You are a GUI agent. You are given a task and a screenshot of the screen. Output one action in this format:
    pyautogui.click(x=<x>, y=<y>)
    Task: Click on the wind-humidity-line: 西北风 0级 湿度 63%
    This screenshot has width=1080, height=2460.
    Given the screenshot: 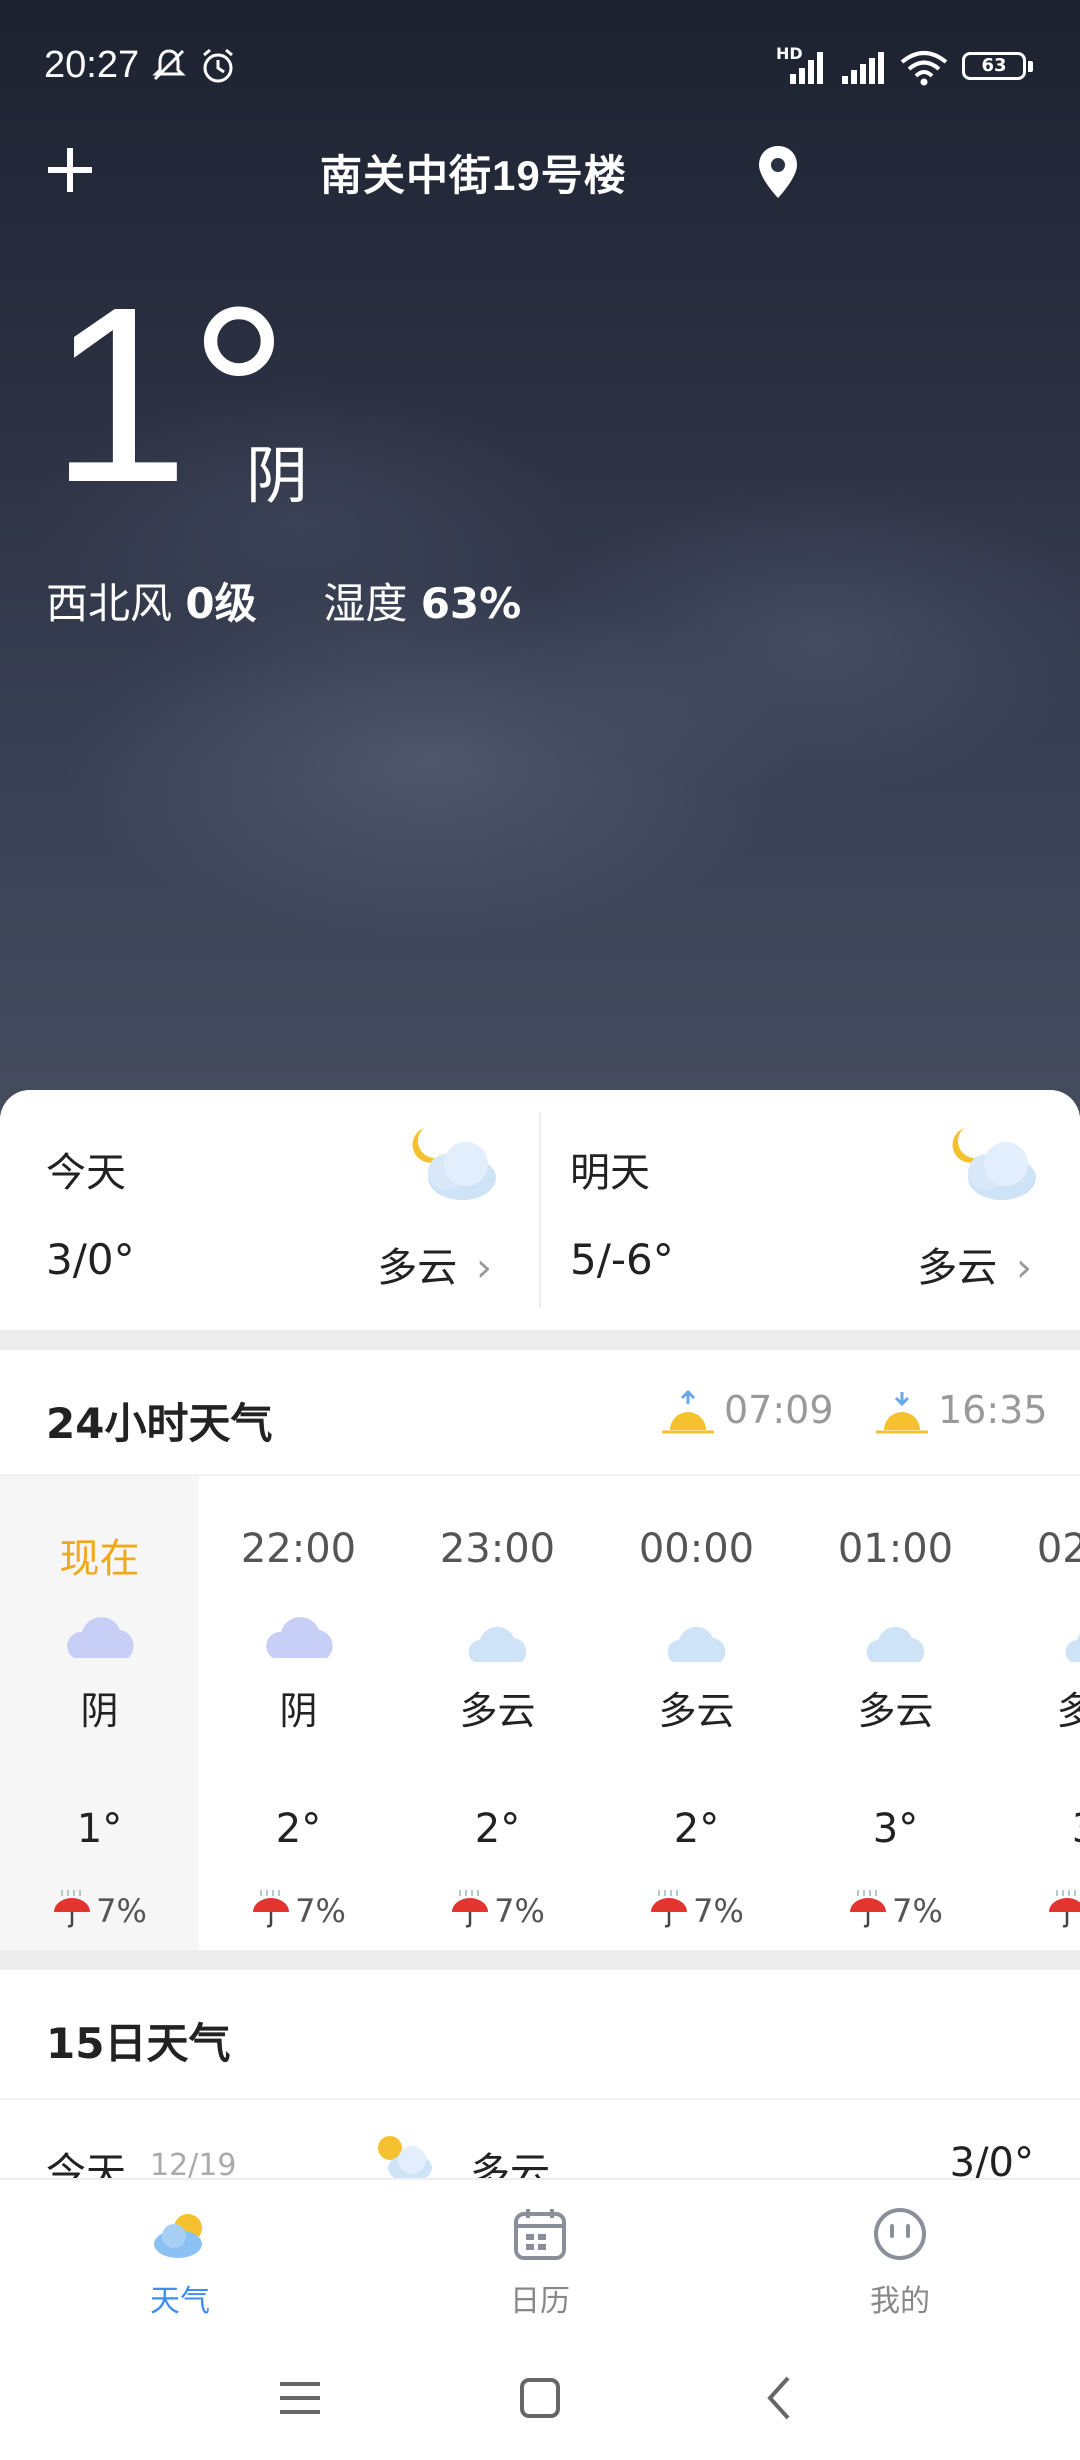 What is the action you would take?
    pyautogui.click(x=283, y=600)
    